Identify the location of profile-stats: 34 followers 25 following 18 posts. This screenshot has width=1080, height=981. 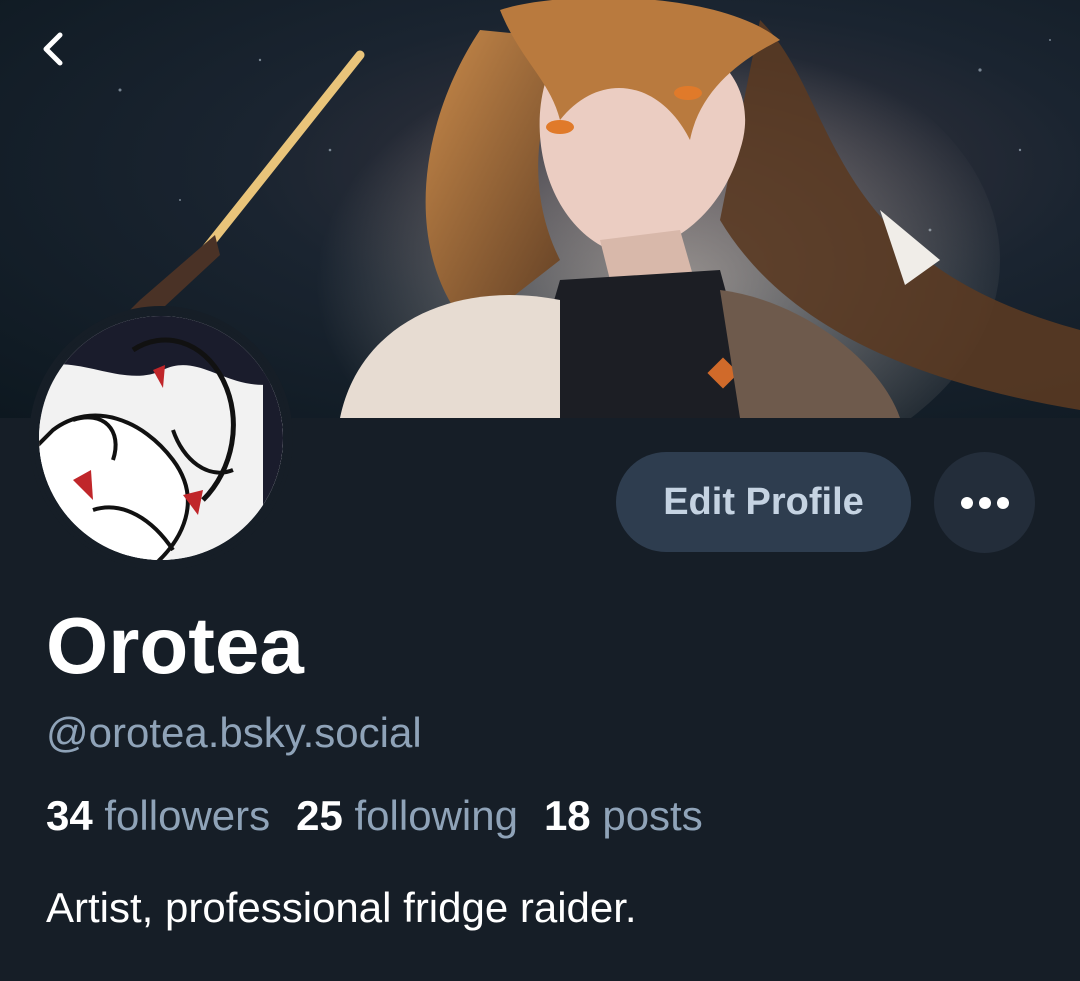
(387, 816).